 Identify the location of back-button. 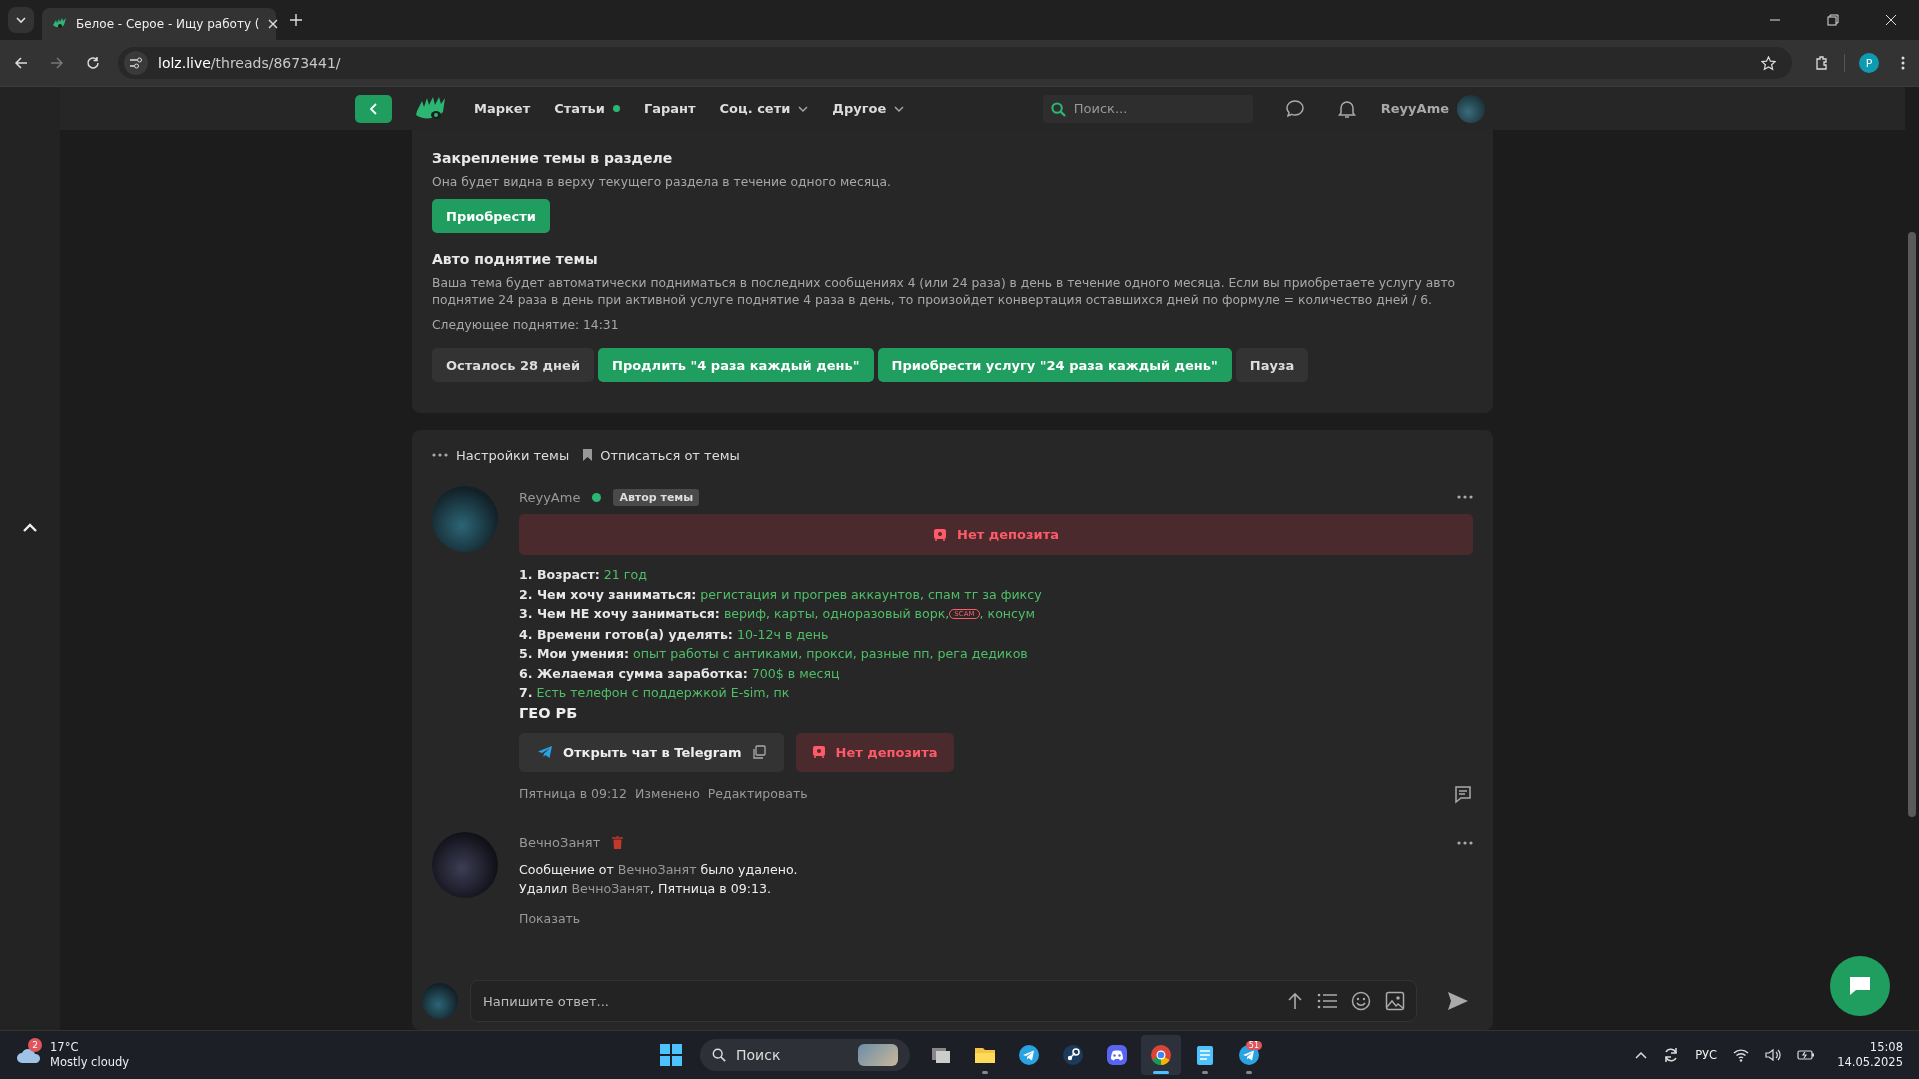
(373, 108).